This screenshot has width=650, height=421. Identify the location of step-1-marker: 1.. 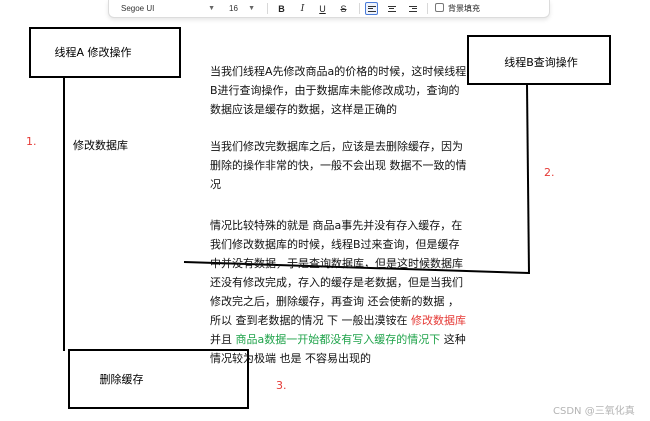
(31, 141).